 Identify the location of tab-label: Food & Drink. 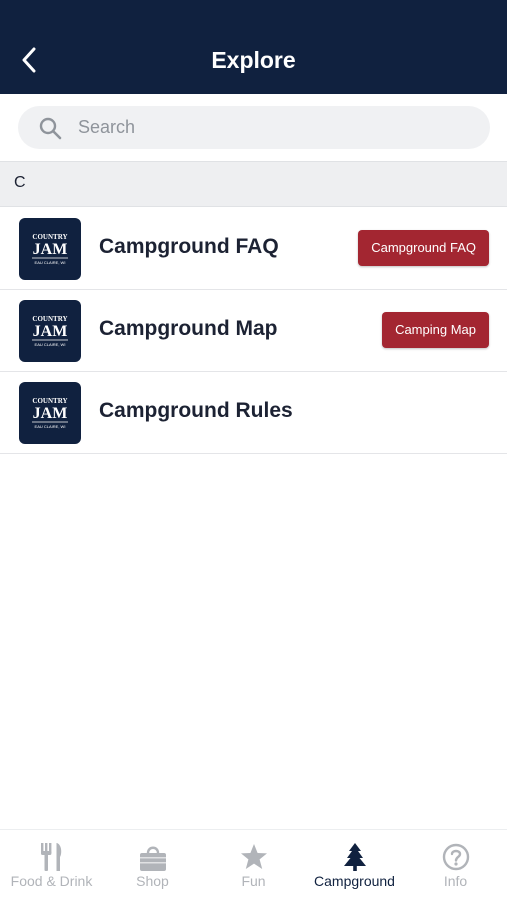
(51, 881).